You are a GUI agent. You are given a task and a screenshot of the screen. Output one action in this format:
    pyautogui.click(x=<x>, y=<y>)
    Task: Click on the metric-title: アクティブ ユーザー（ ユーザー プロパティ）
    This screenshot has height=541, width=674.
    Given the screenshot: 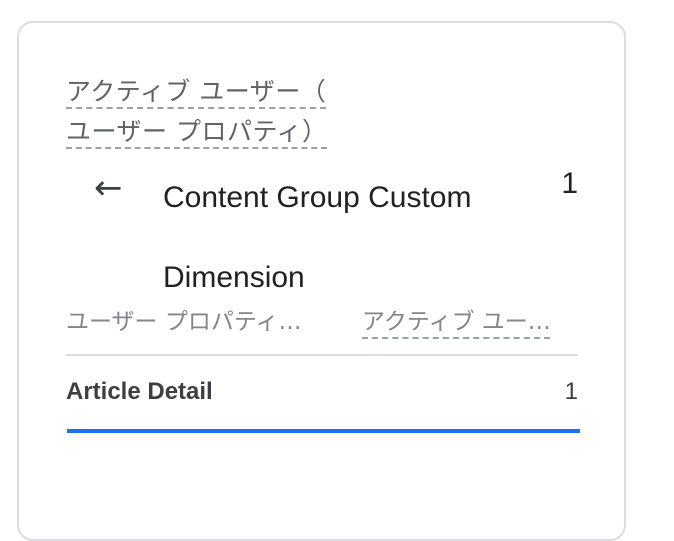 What is the action you would take?
    pyautogui.click(x=197, y=112)
    